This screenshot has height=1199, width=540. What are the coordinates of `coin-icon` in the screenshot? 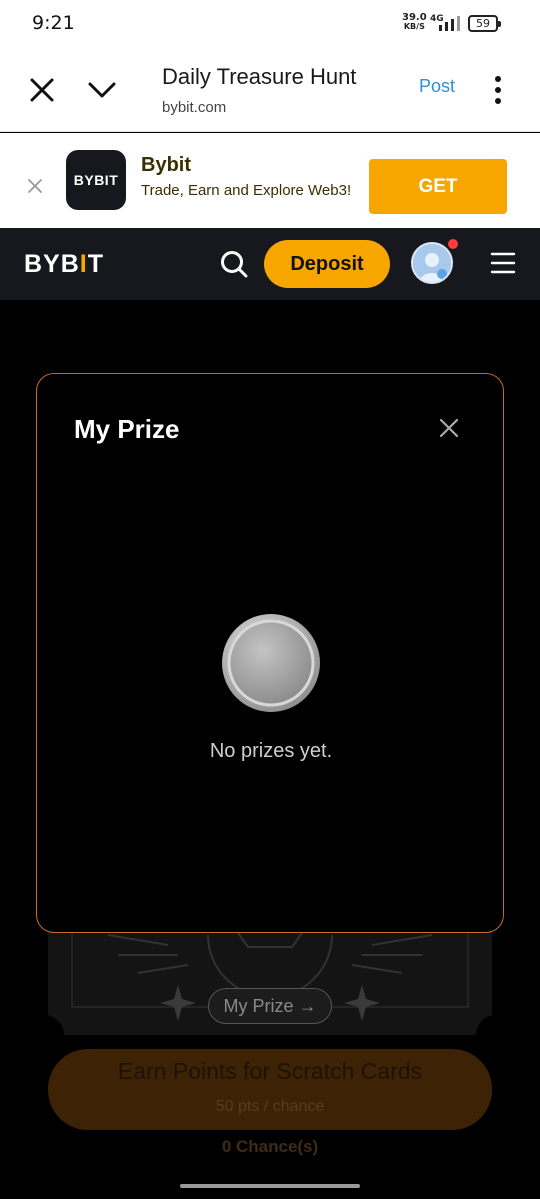 It's located at (271, 663).